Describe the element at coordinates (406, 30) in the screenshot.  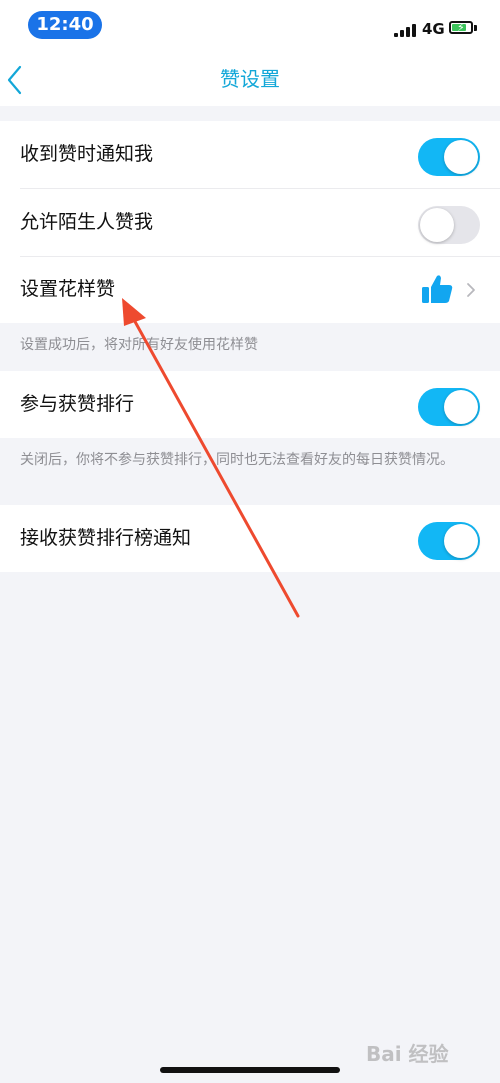
I see `signal-icon` at that location.